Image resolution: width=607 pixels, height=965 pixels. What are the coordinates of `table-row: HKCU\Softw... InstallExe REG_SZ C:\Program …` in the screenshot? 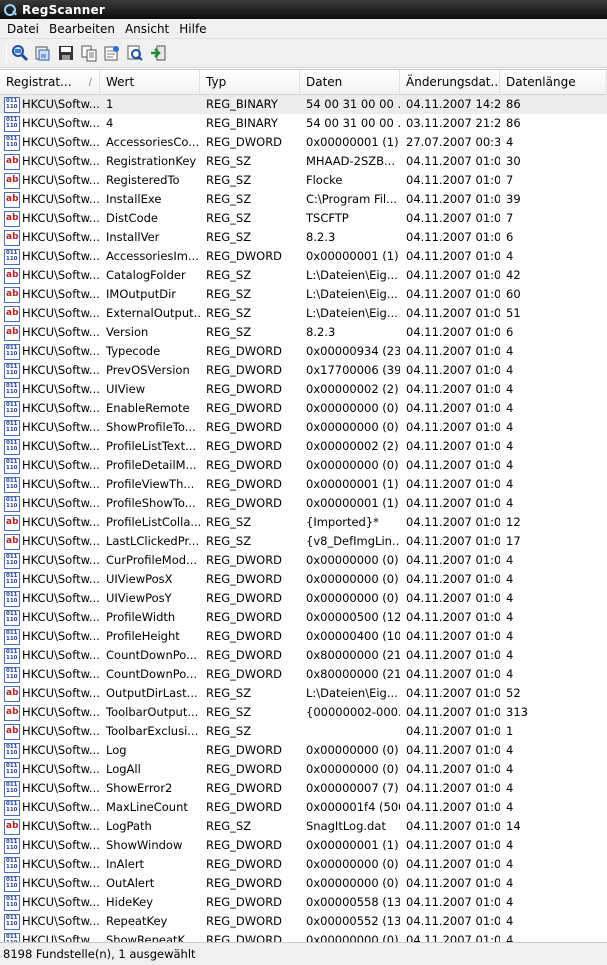 It's located at (303, 199).